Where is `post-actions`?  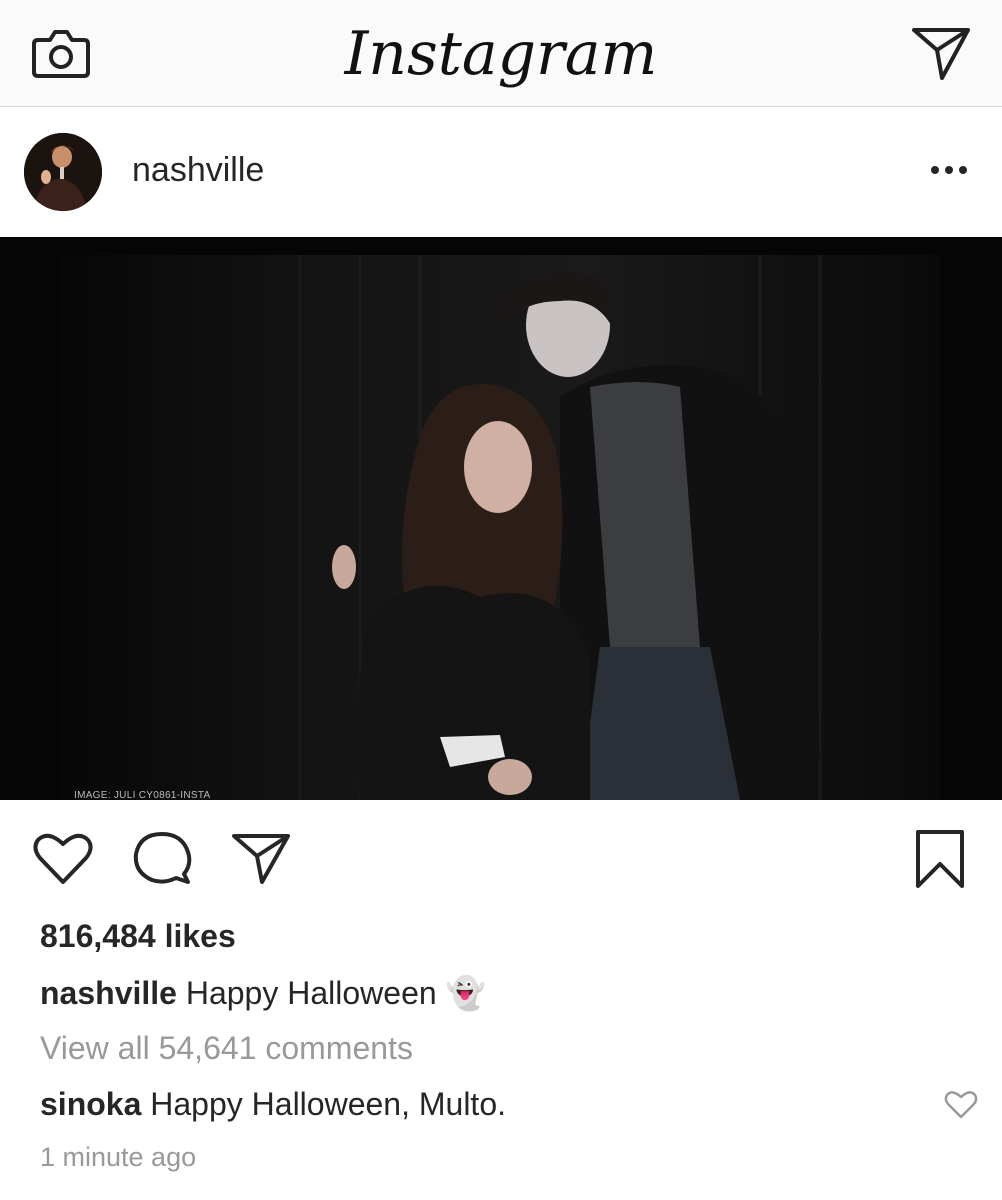
post-actions is located at coordinates (501, 855).